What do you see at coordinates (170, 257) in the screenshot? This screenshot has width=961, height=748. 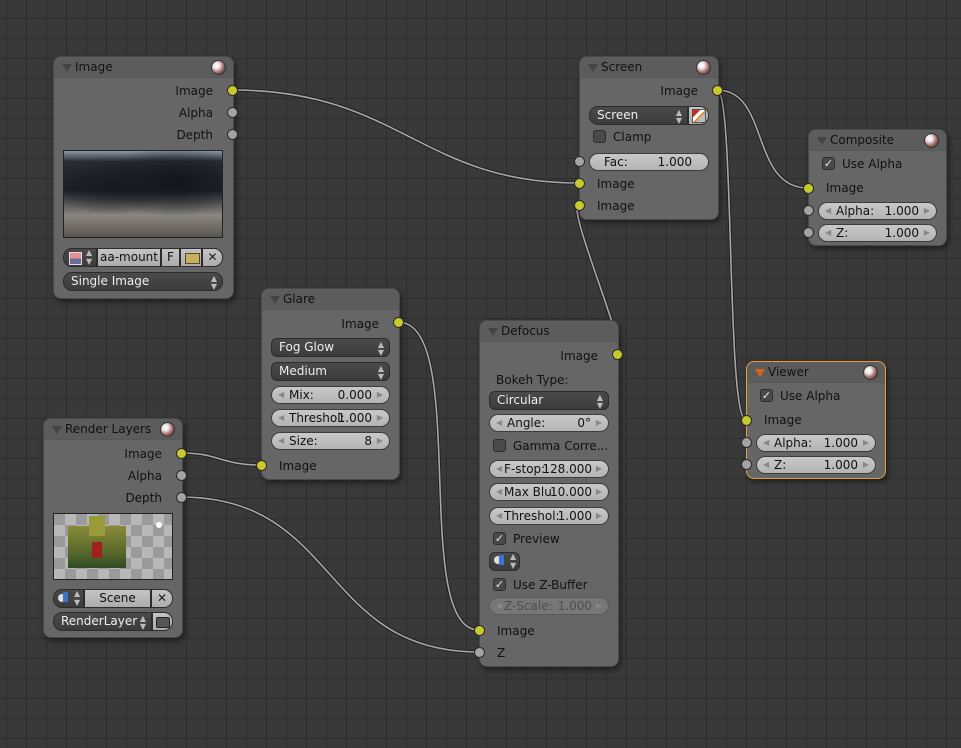 I see `fake-user-button: F` at bounding box center [170, 257].